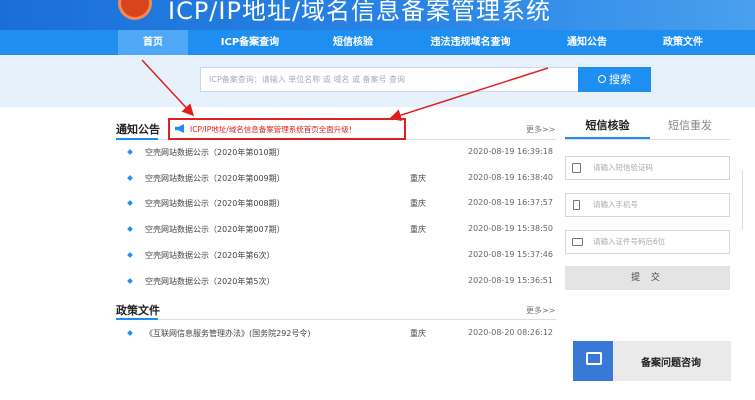 This screenshot has height=400, width=755. I want to click on policy-underline, so click(137, 319).